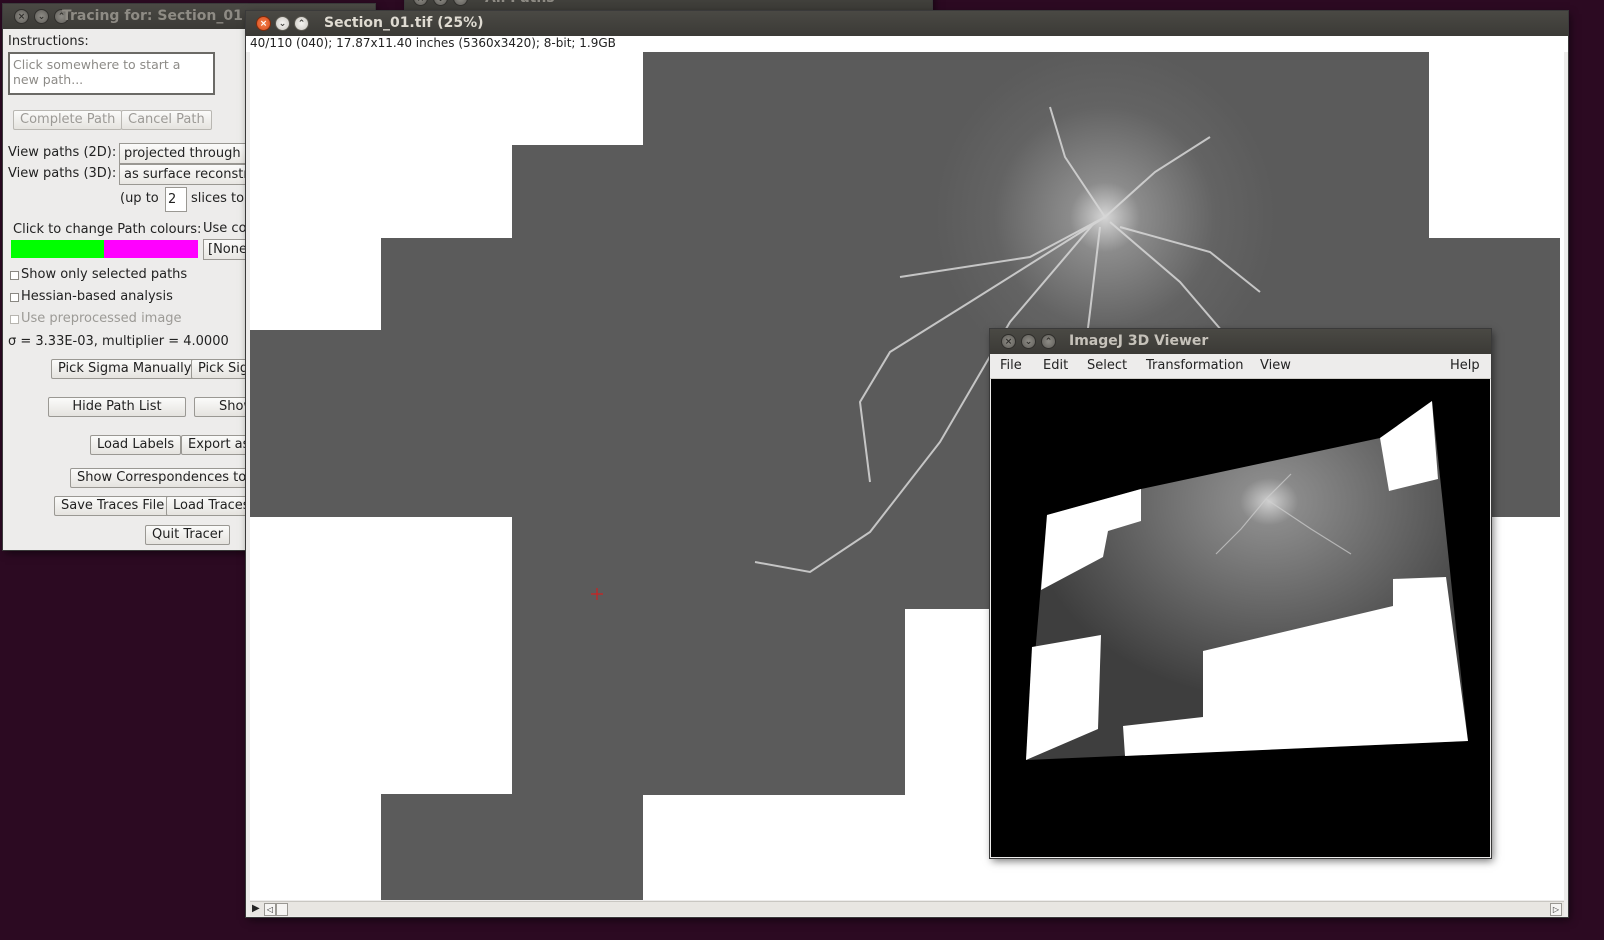  I want to click on image-title: Section_01.tif (25%), so click(404, 23).